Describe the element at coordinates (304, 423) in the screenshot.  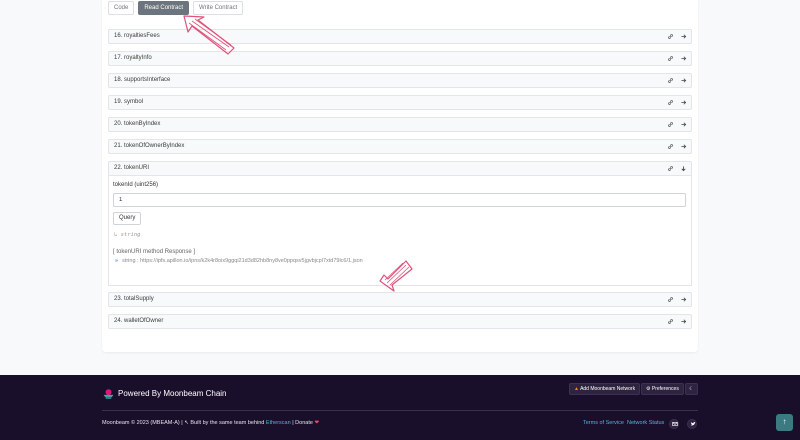
I see `donate-link: Donate` at that location.